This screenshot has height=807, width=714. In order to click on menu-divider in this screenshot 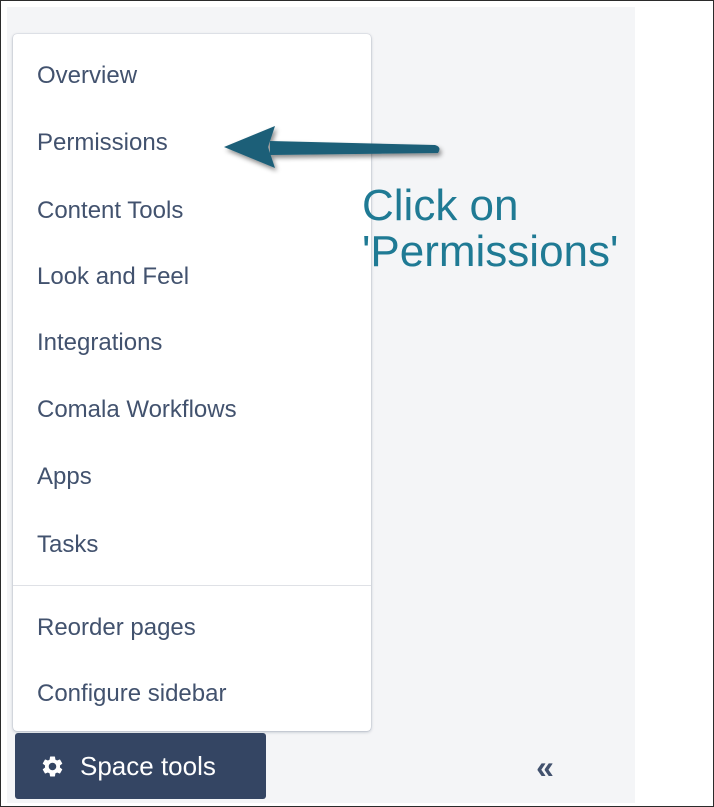, I will do `click(192, 585)`.